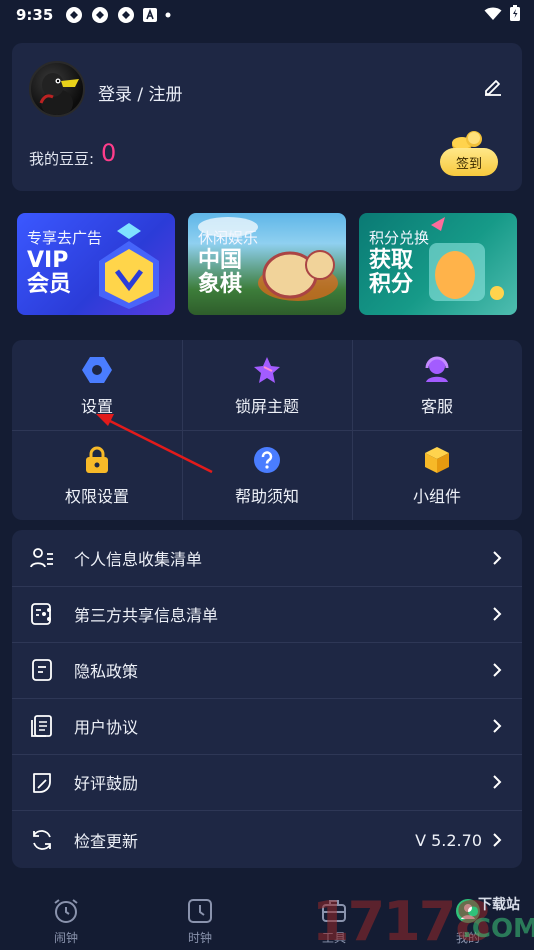  I want to click on tab-label: 工具, so click(333, 938).